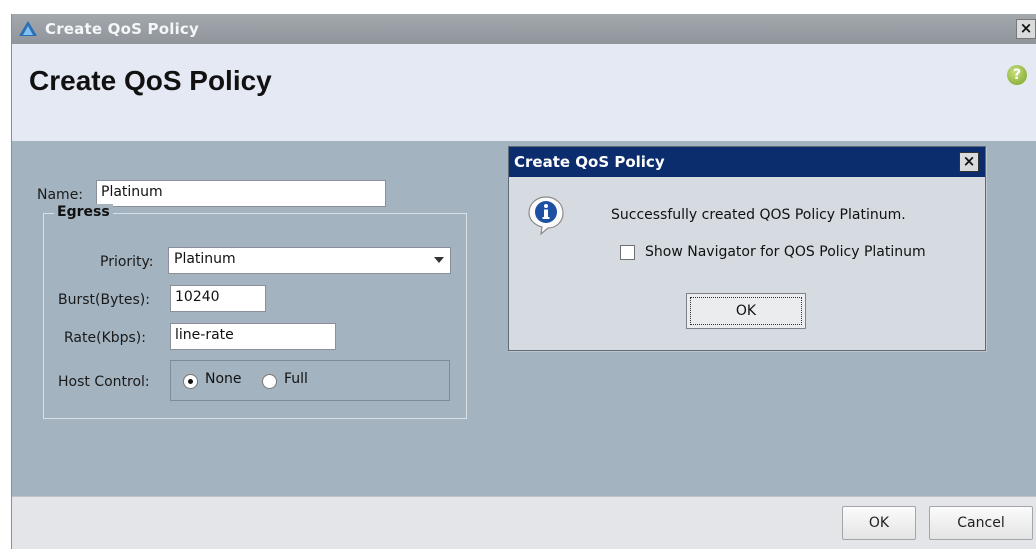 This screenshot has width=1036, height=549. What do you see at coordinates (190, 381) in the screenshot?
I see `host-none-radio` at bounding box center [190, 381].